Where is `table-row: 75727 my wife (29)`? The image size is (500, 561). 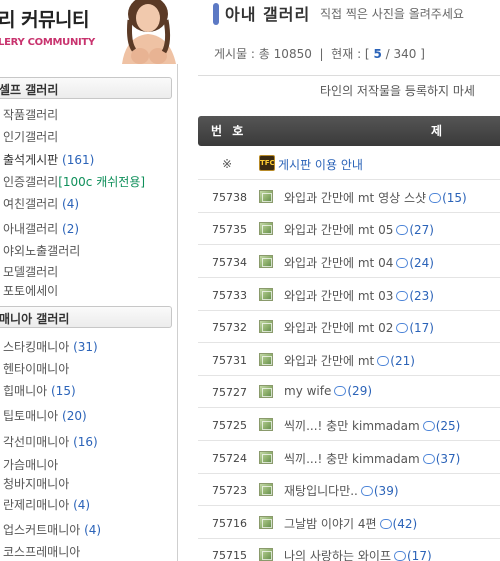 table-row: 75727 my wife (29) is located at coordinates (349, 392).